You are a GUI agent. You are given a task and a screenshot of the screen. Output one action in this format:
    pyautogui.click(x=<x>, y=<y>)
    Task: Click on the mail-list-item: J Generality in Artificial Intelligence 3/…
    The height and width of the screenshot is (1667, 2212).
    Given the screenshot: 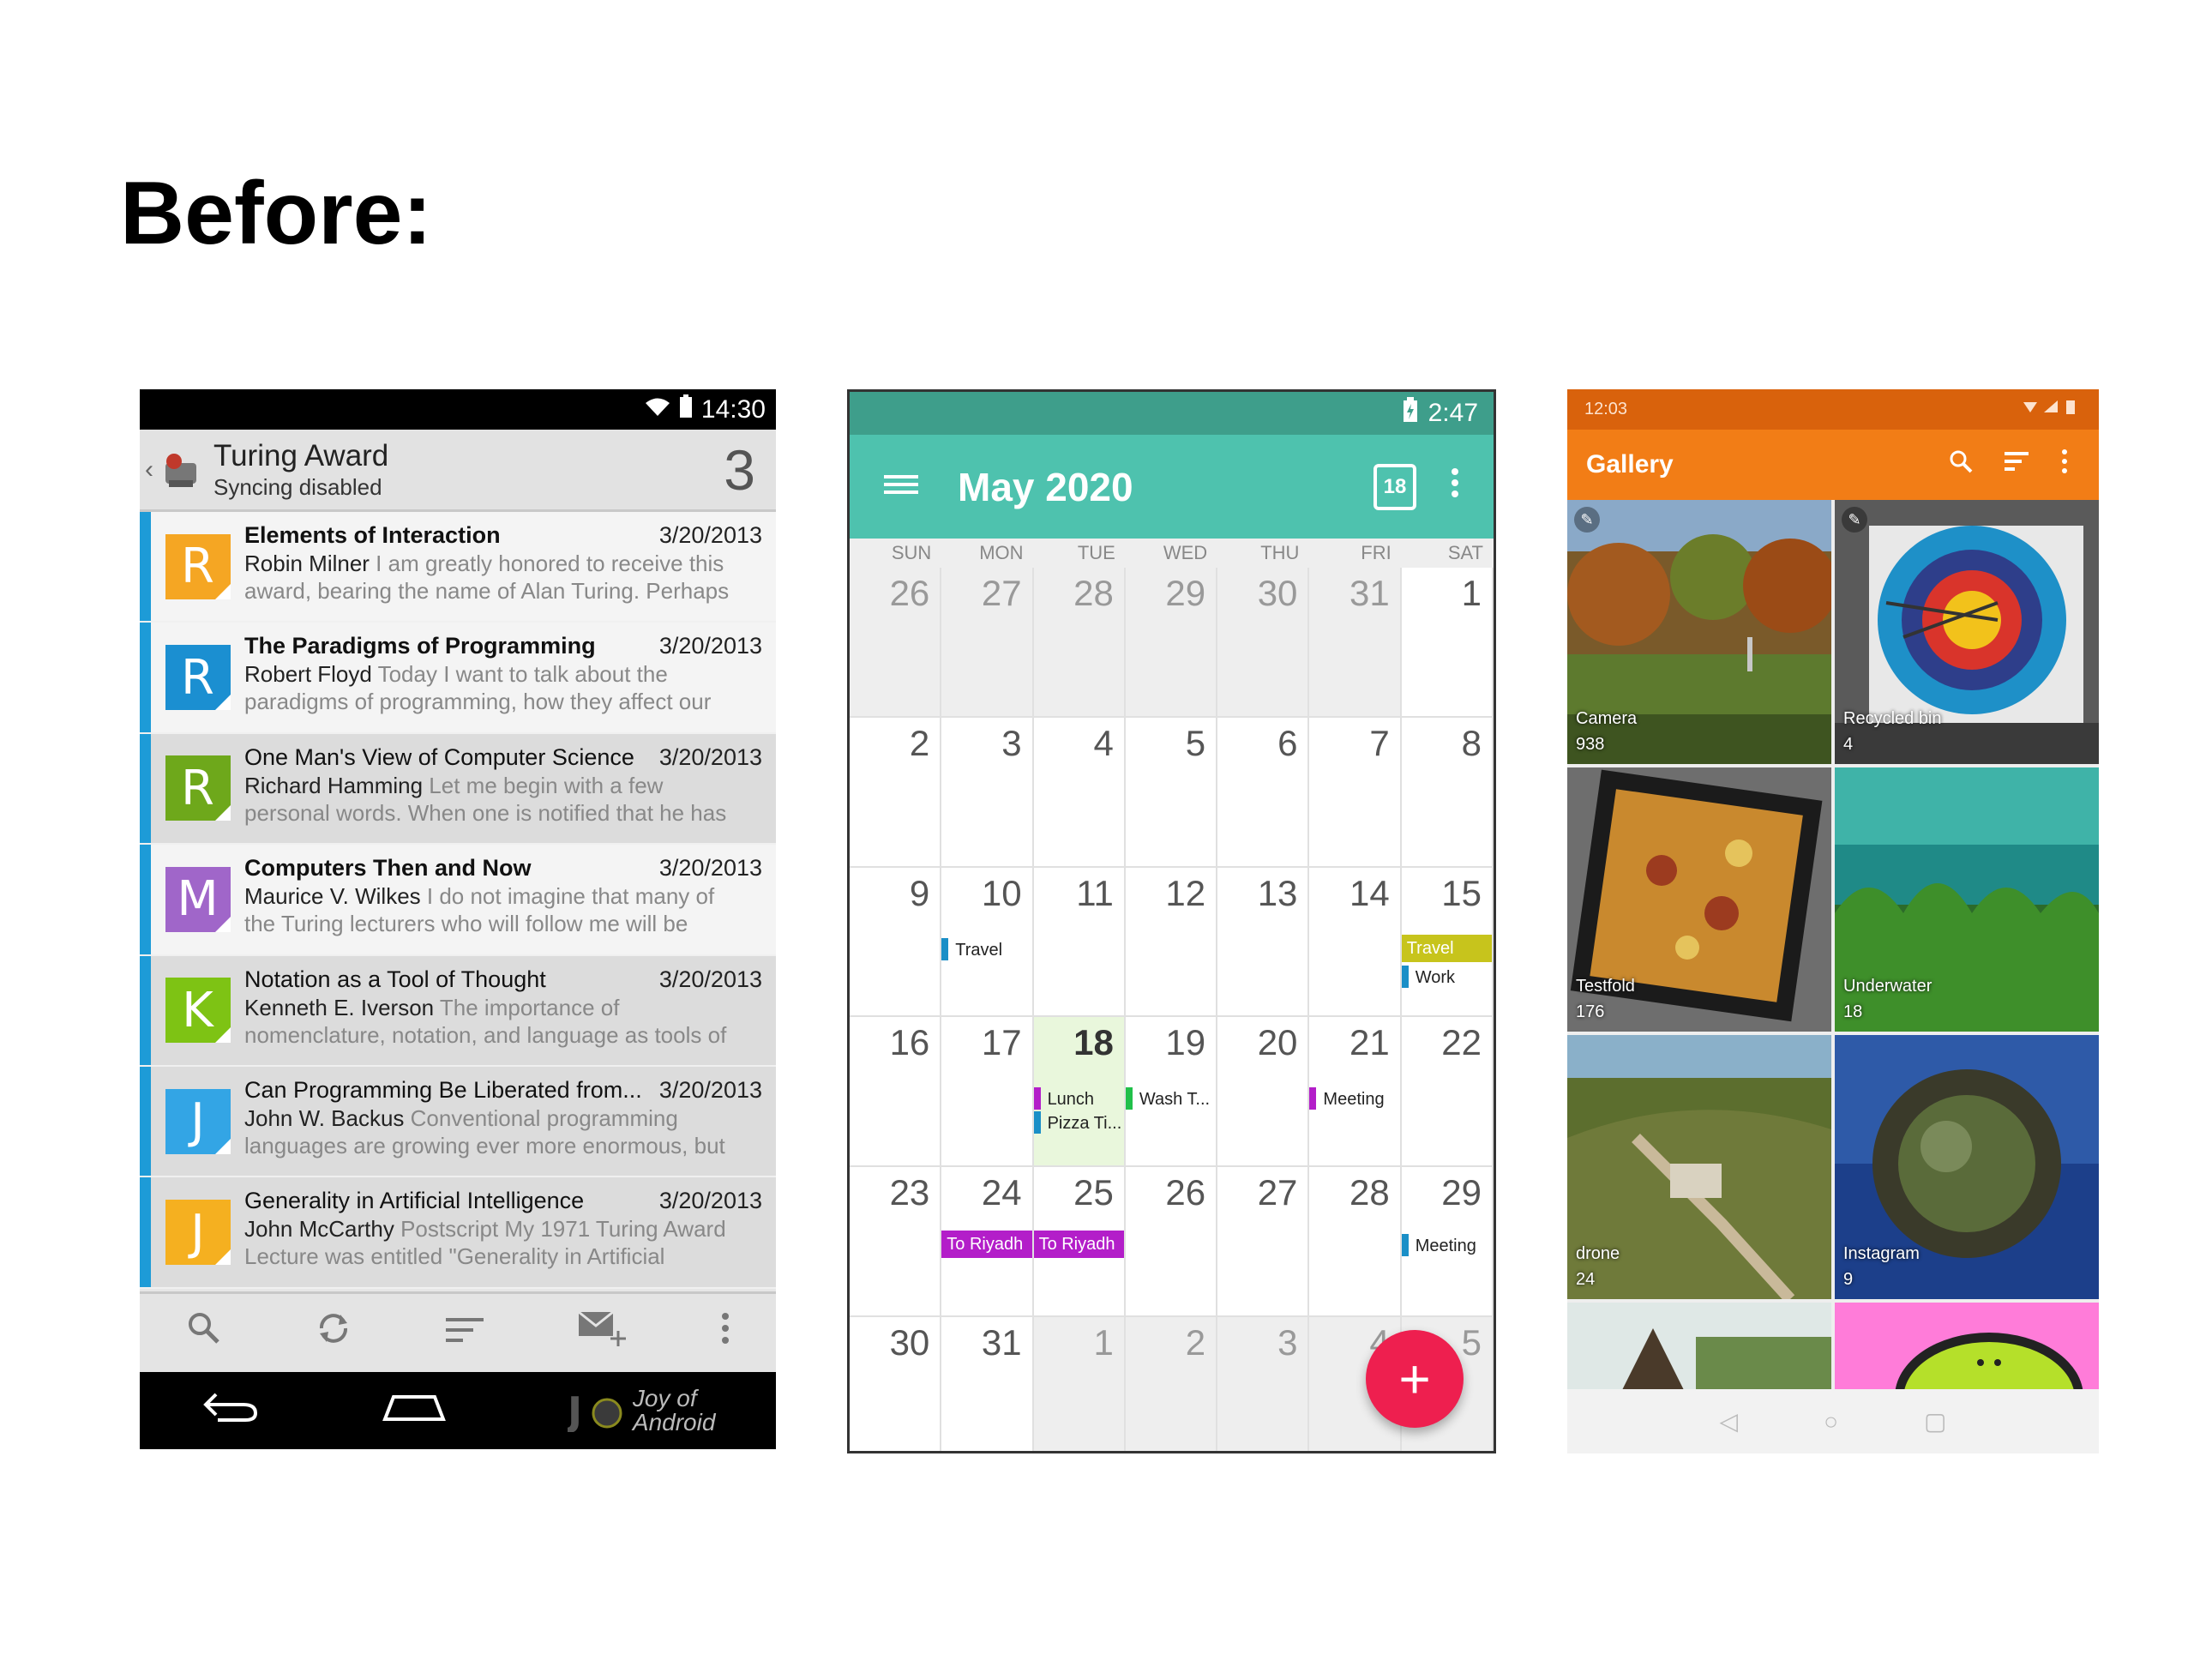 What is the action you would take?
    pyautogui.click(x=458, y=1233)
    